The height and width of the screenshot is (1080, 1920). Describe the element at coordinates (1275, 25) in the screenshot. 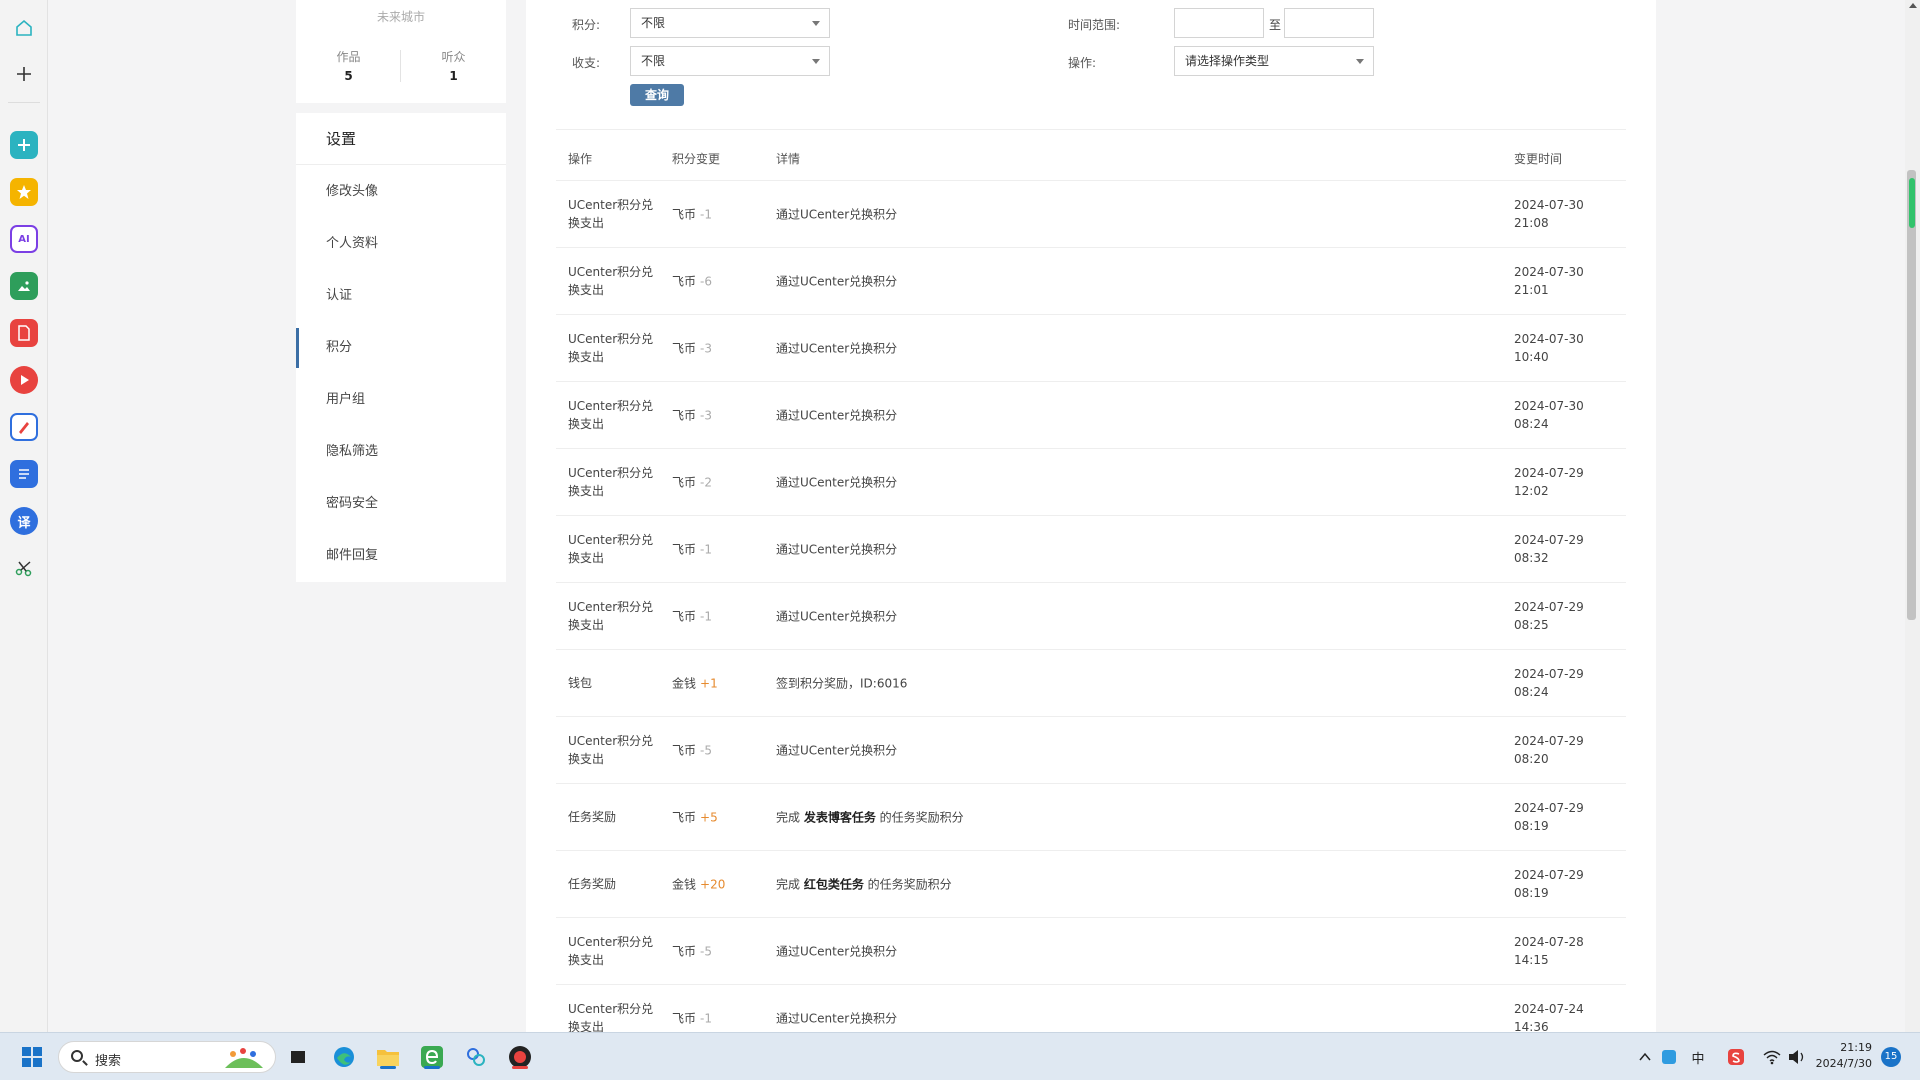

I see `time-range-separator: 至` at that location.